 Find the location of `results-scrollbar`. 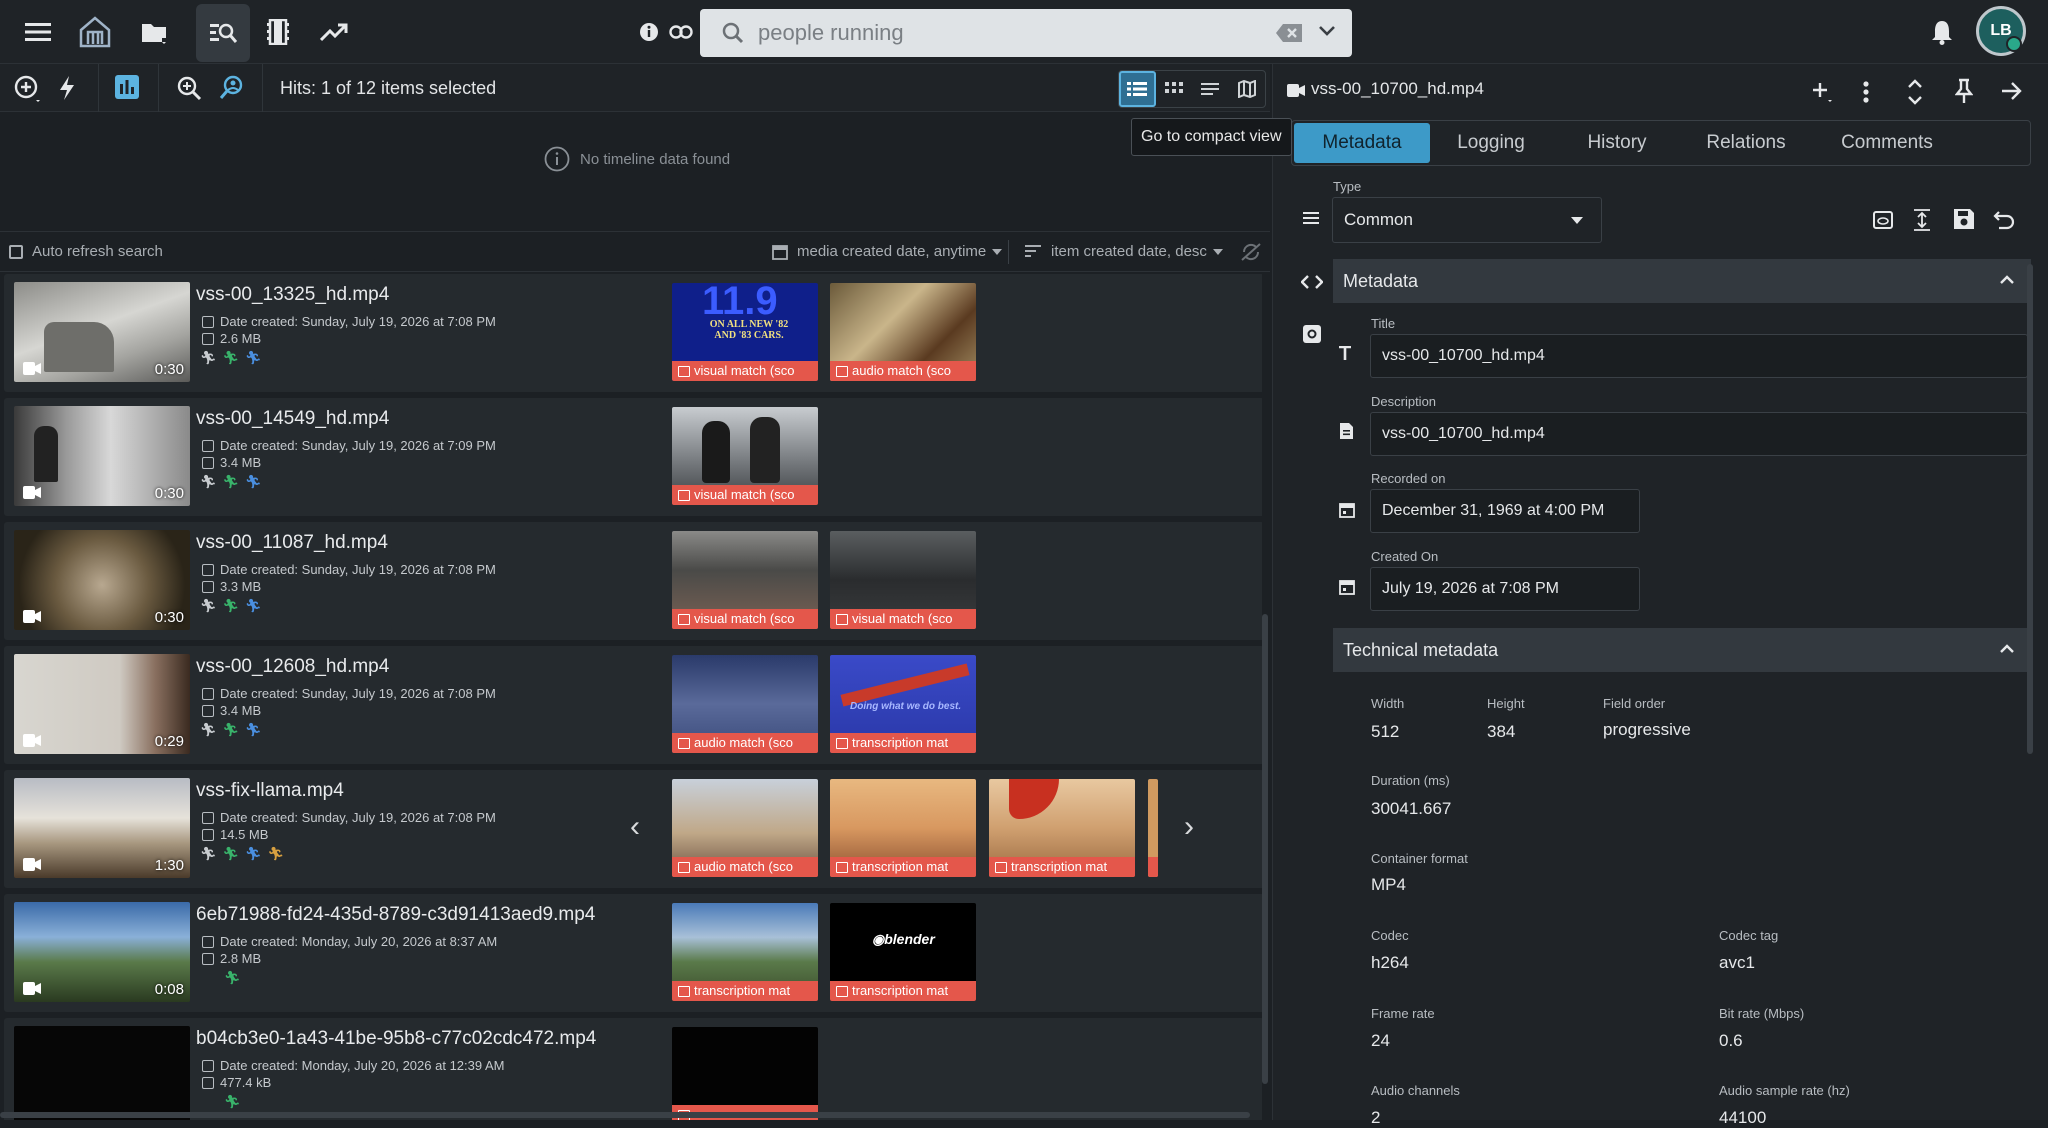

results-scrollbar is located at coordinates (1265, 849).